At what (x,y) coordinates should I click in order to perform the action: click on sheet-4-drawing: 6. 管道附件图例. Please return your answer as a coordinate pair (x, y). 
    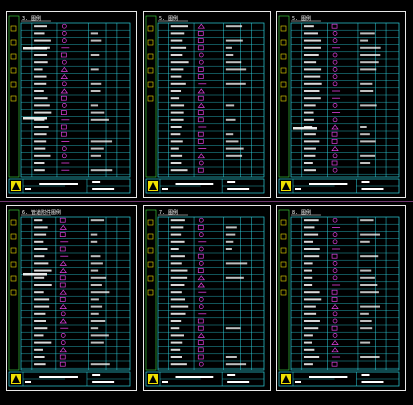
    Looking at the image, I should click on (69, 298).